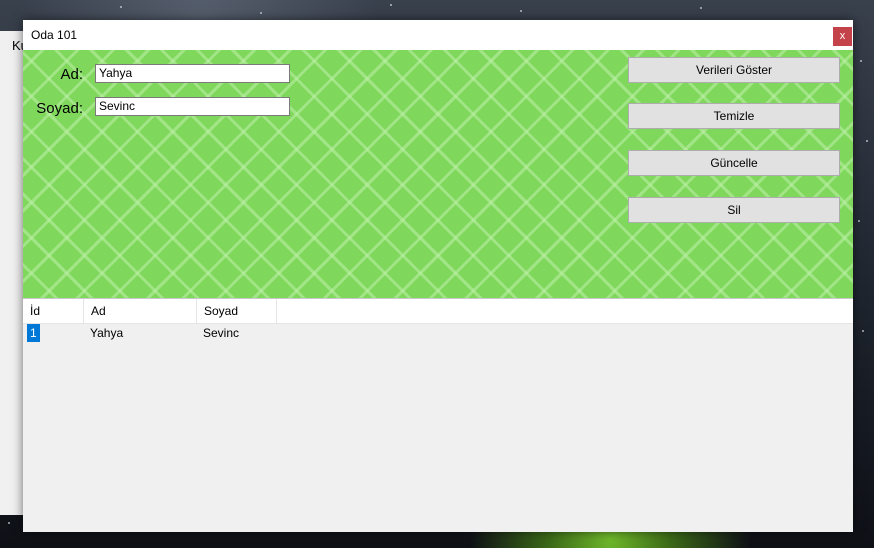 Image resolution: width=874 pixels, height=548 pixels. What do you see at coordinates (734, 163) in the screenshot?
I see `update-button: Güncelle` at bounding box center [734, 163].